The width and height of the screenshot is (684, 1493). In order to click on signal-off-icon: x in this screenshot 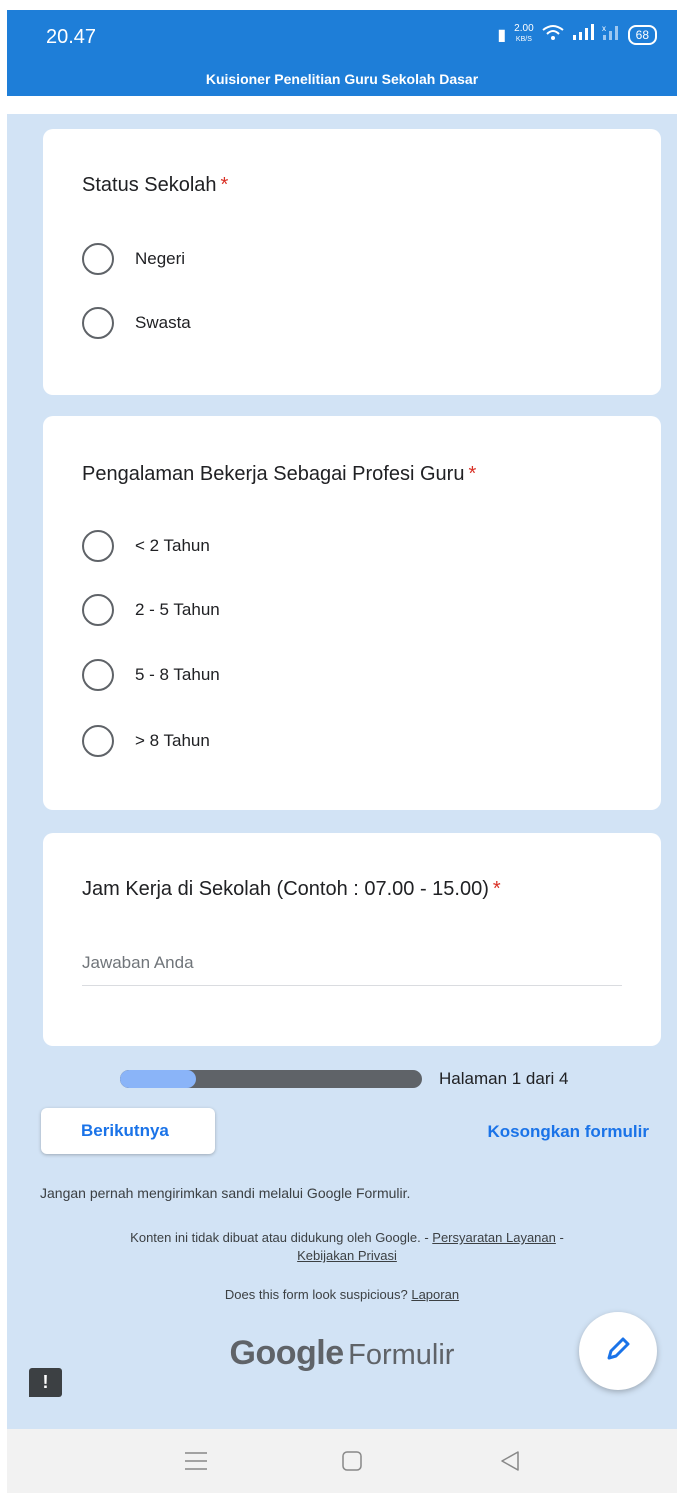, I will do `click(611, 34)`.